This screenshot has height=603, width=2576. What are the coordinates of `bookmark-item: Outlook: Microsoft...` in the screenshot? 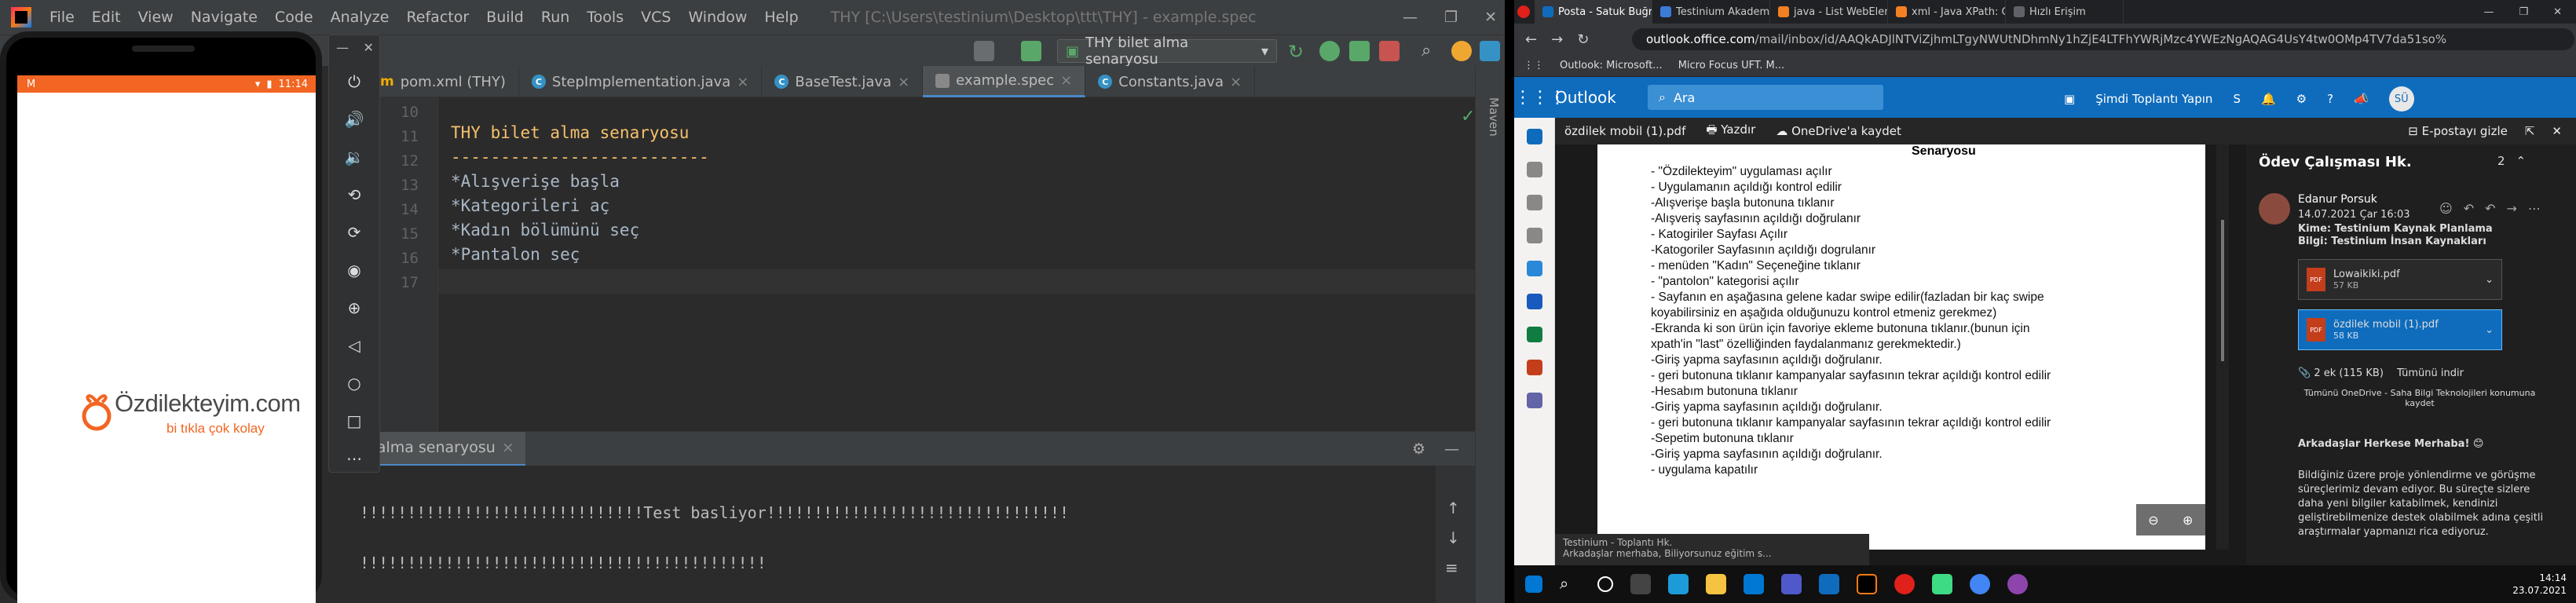 It's located at (1611, 65).